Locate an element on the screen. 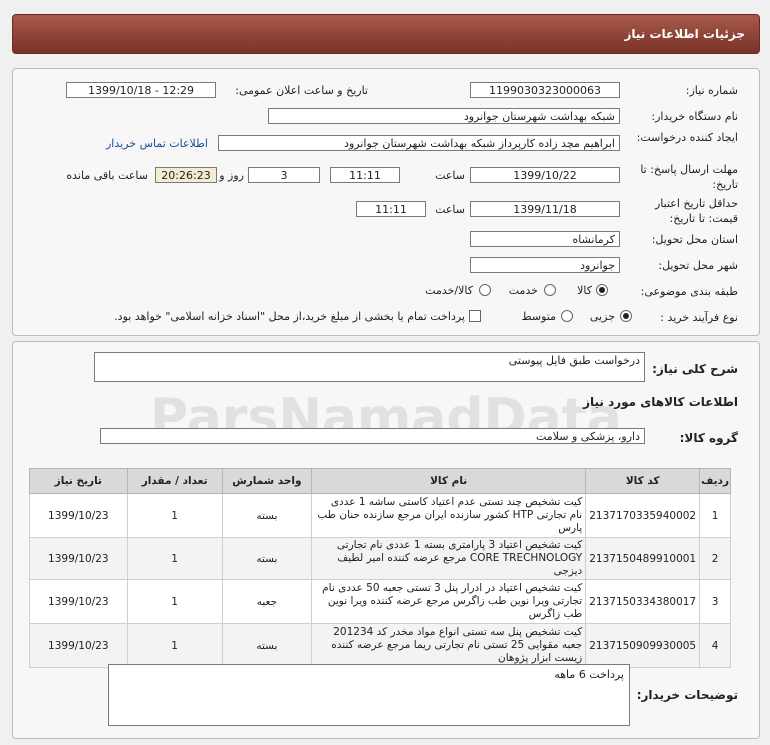 The height and width of the screenshot is (745, 770). buyer-notes-field: پرداخت 6 ماهه is located at coordinates (369, 695).